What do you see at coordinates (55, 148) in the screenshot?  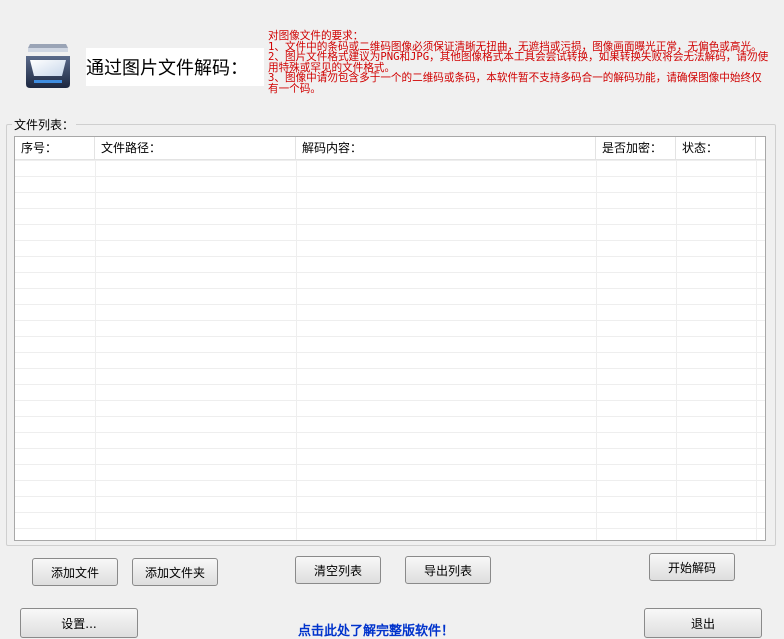 I see `column-header-index: 序号：` at bounding box center [55, 148].